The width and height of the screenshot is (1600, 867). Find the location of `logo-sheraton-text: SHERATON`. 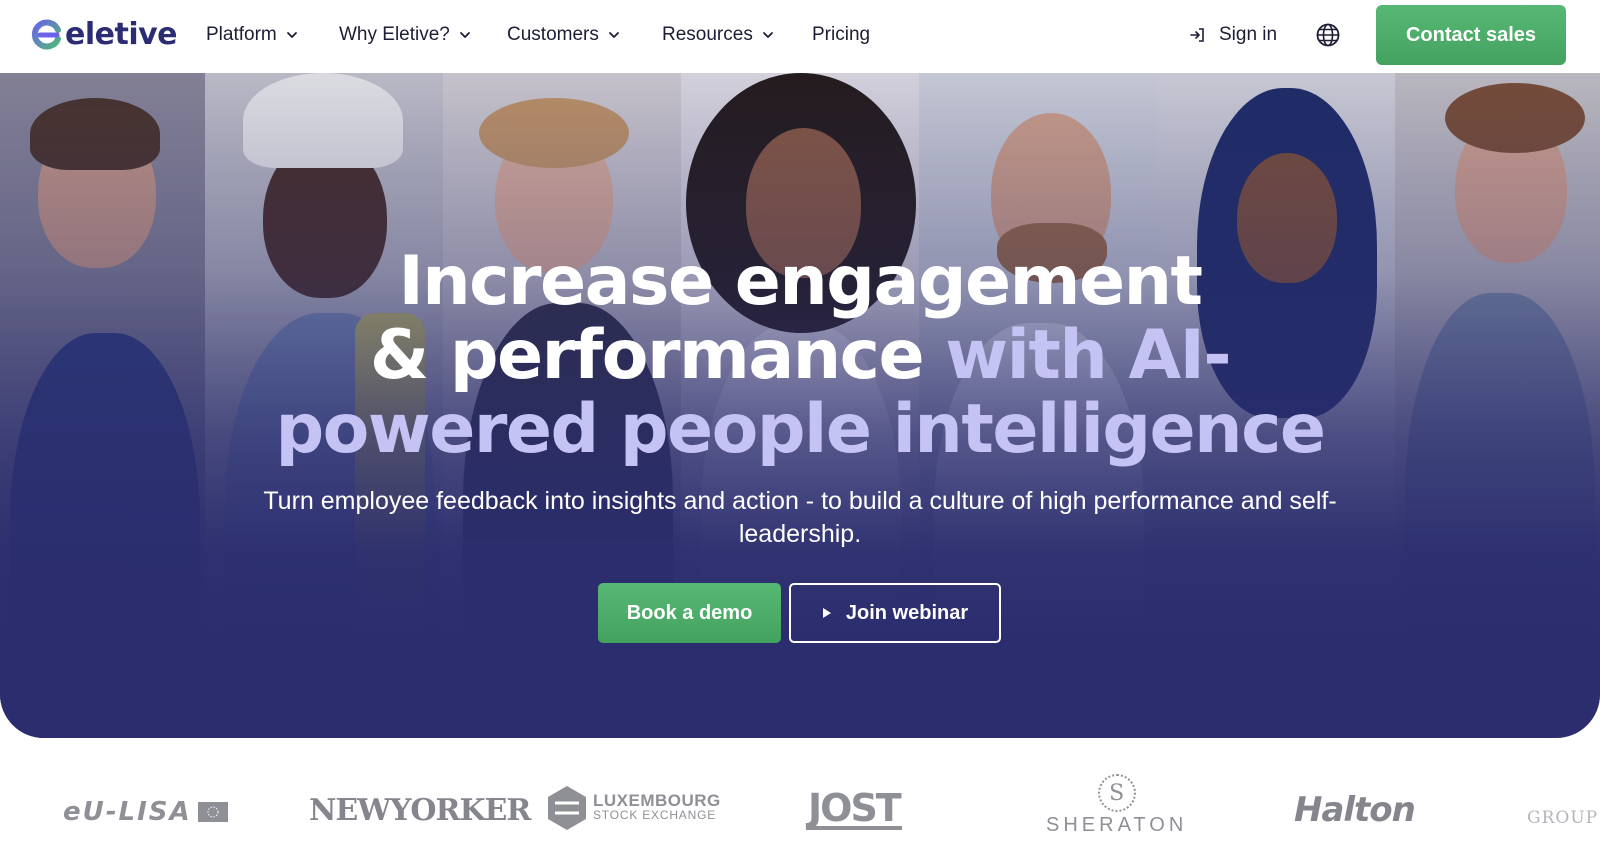

logo-sheraton-text: SHERATON is located at coordinates (1117, 825).